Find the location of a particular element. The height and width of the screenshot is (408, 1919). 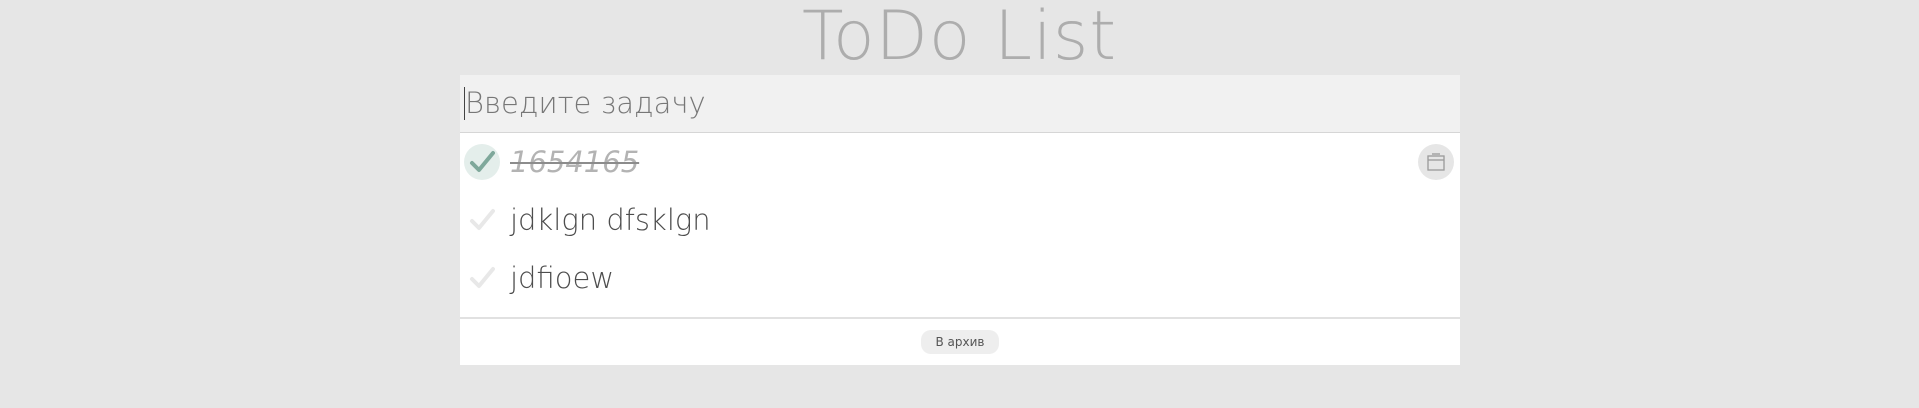

todo-item: jdfioew is located at coordinates (960, 278).